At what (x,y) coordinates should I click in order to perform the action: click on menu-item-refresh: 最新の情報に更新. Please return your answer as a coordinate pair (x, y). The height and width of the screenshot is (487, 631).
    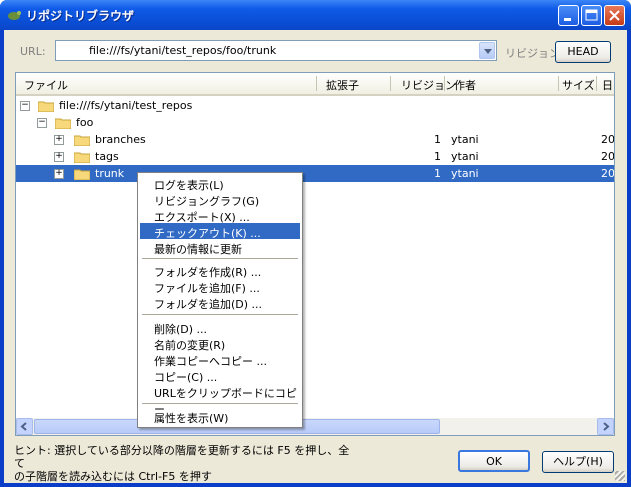
    Looking at the image, I should click on (220, 247).